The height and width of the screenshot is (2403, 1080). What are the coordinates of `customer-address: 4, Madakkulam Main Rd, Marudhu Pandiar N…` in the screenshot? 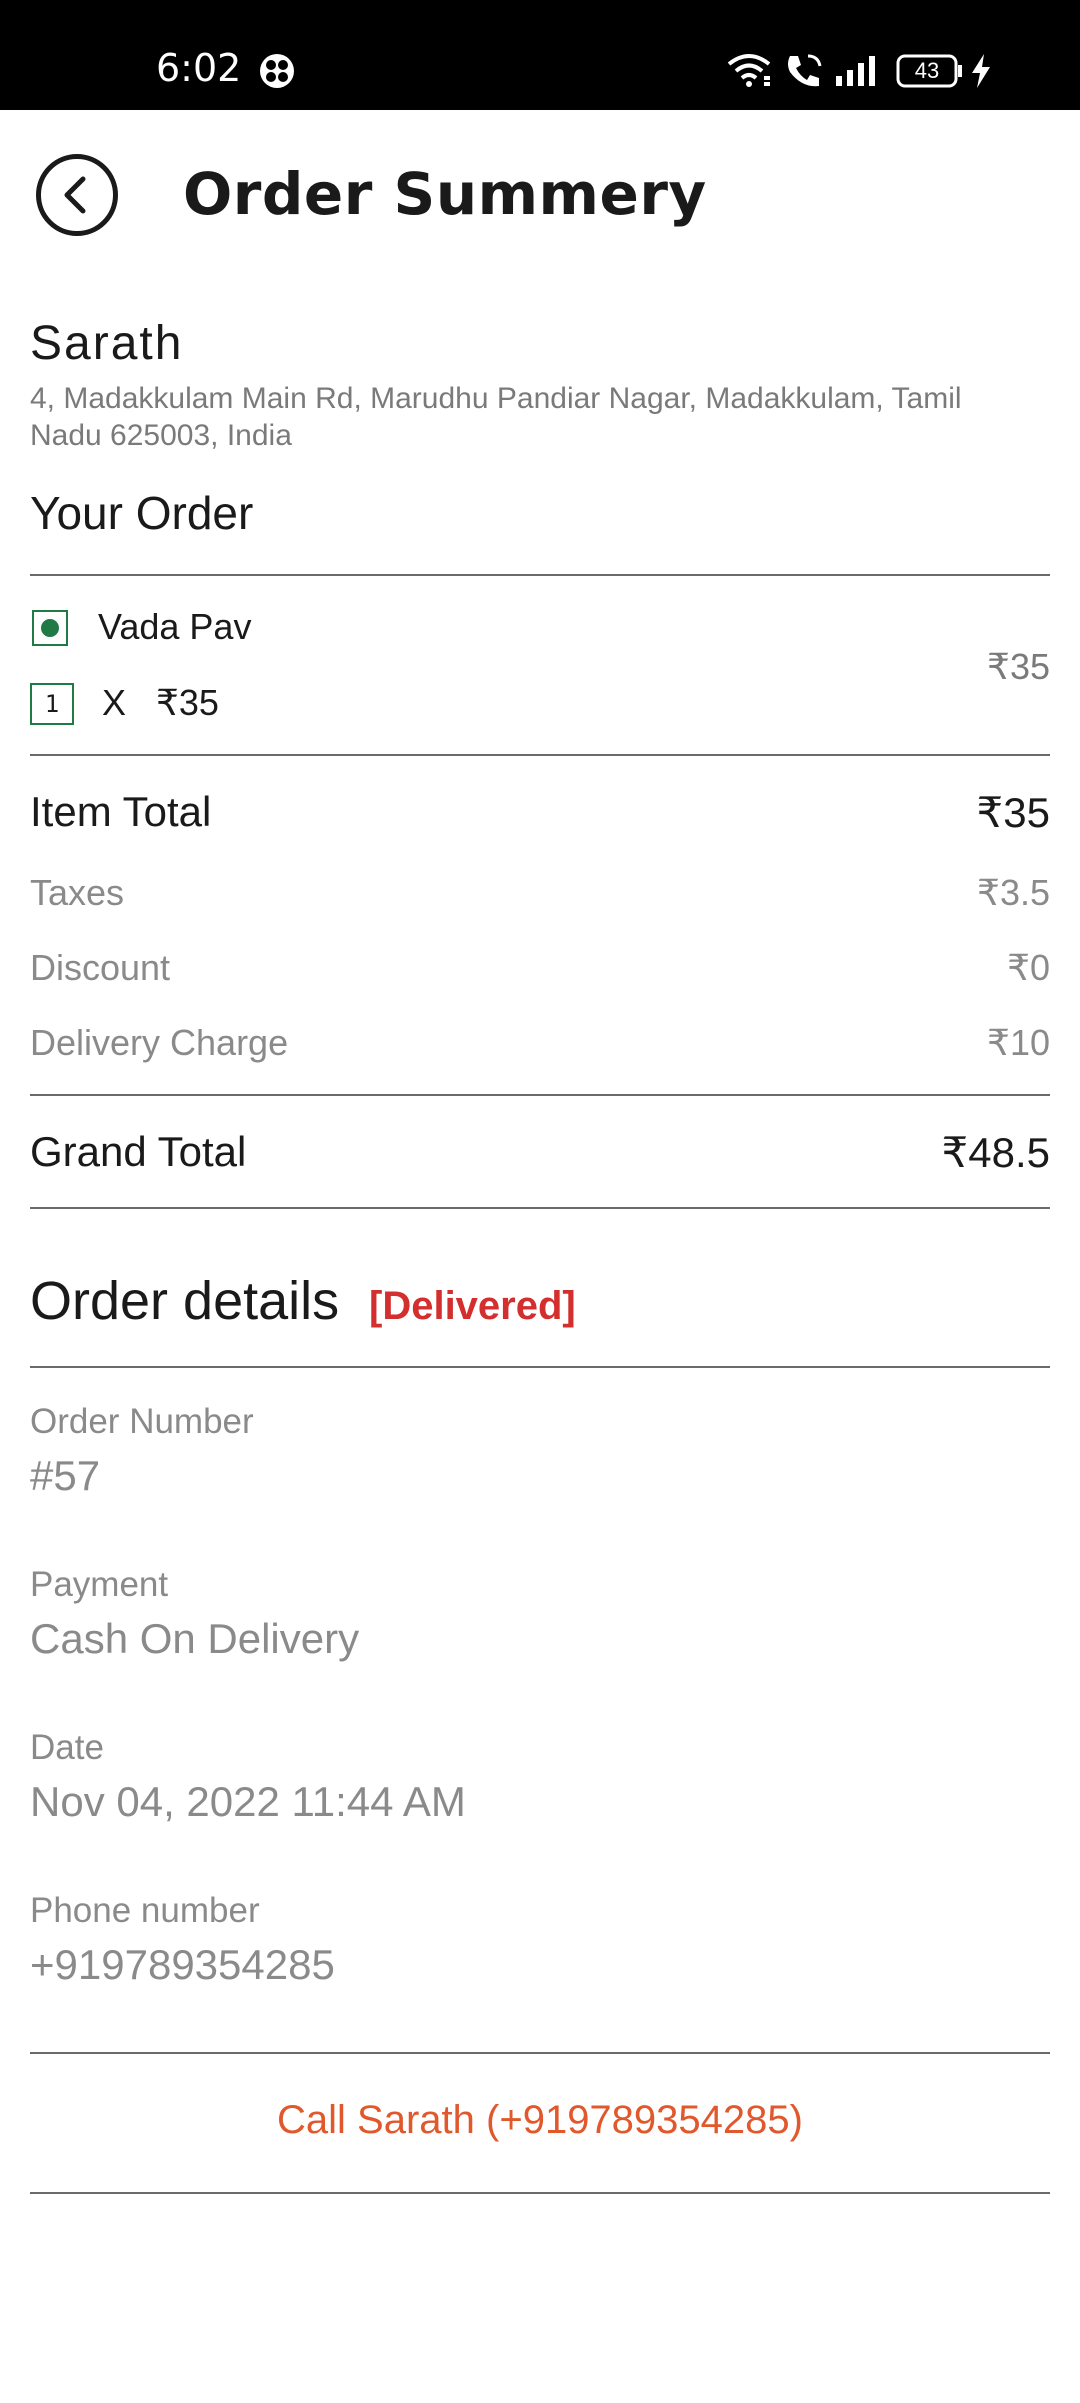 It's located at (496, 417).